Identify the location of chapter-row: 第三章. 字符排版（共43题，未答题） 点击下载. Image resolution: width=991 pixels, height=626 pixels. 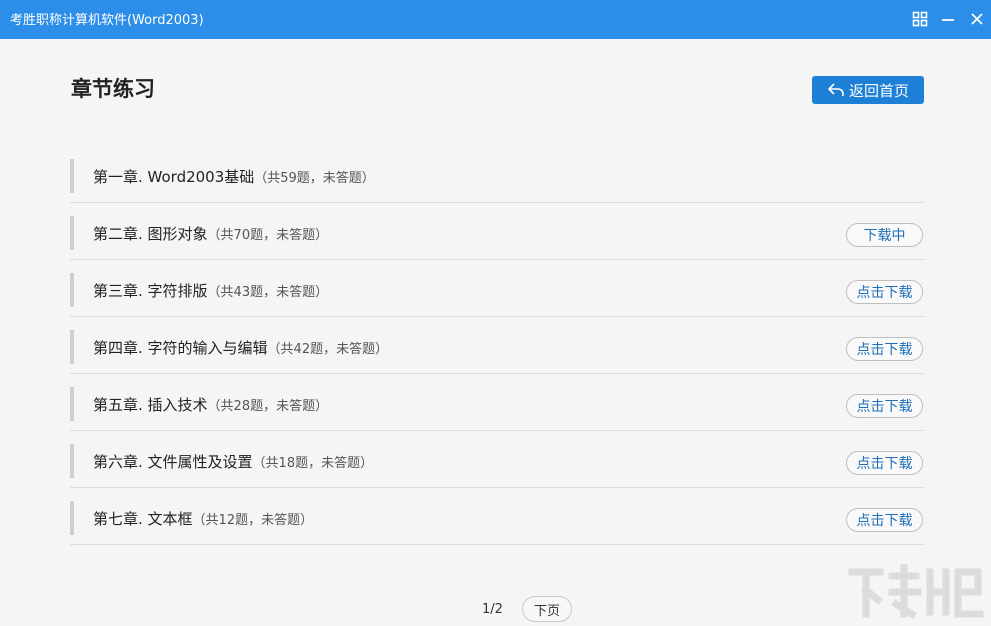
(497, 288).